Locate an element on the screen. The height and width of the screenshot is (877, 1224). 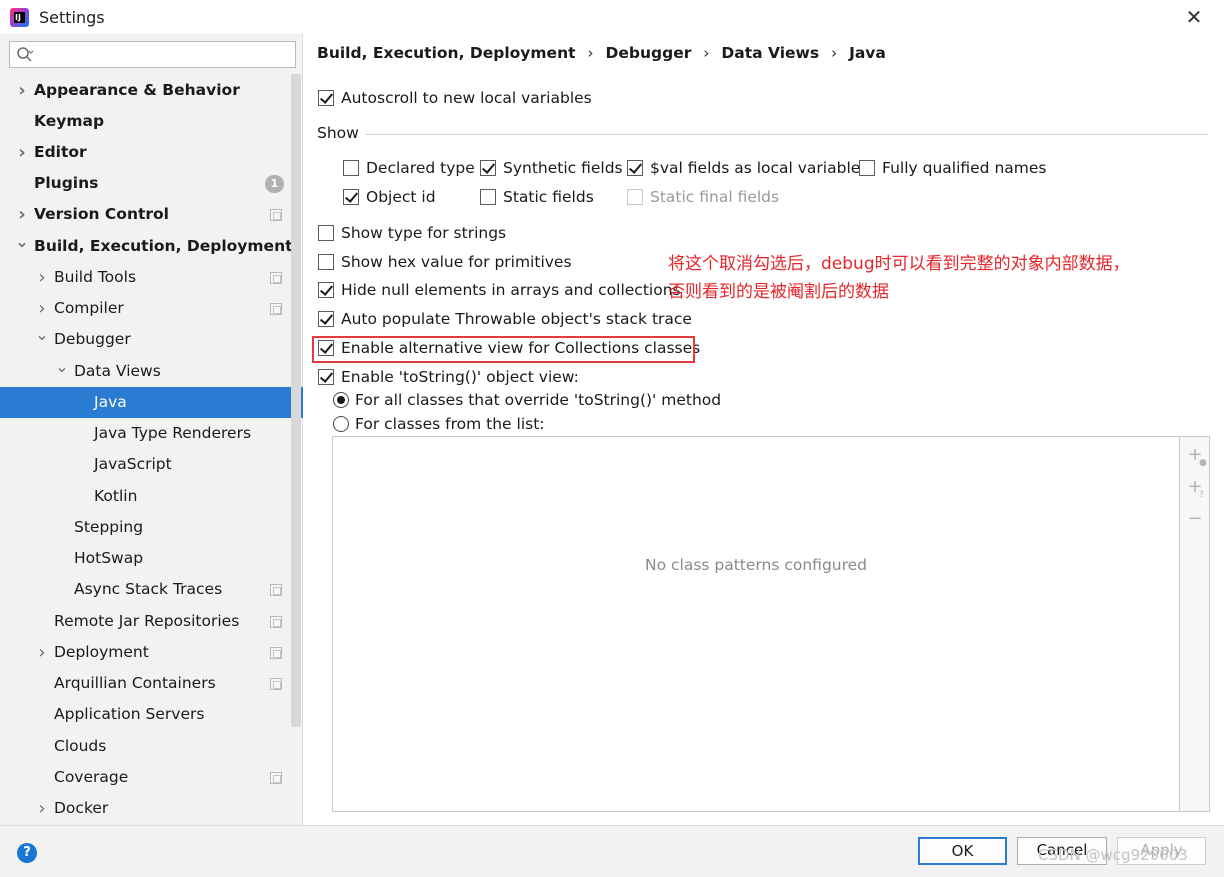
sidebar-item-label: Async Stack Traces is located at coordinates (148, 589).